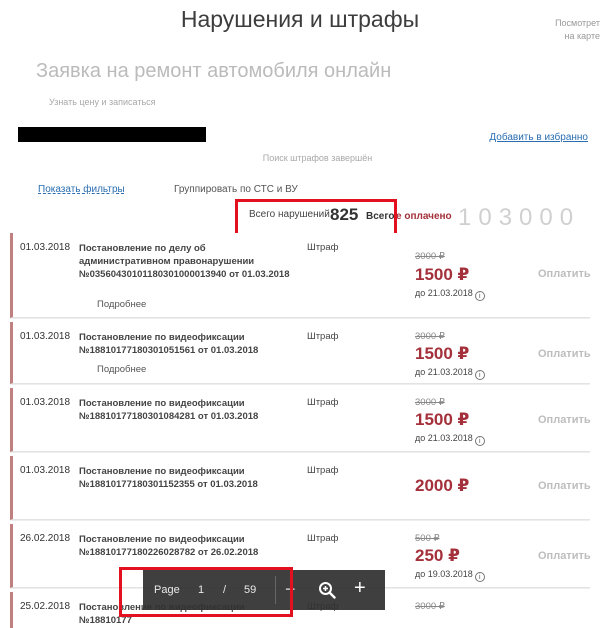 Image resolution: width=600 pixels, height=628 pixels. Describe the element at coordinates (444, 574) in the screenshot. I see `fine-due-text: до 19.03.2018` at that location.